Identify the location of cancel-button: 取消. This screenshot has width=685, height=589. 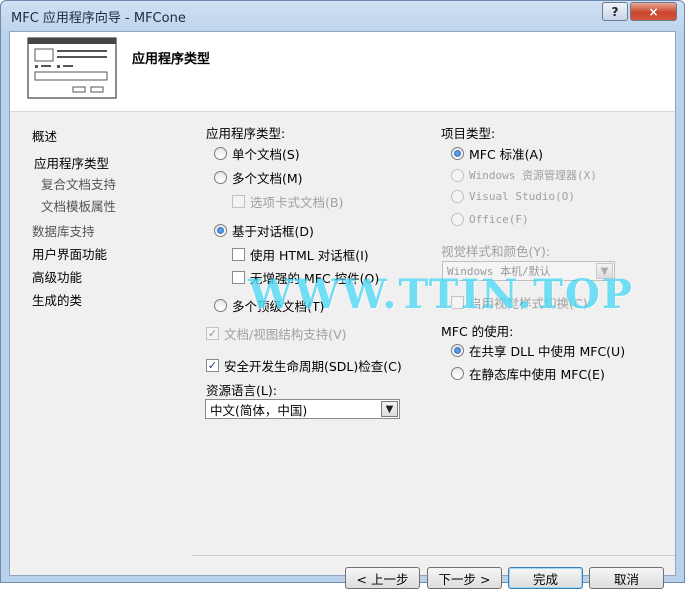
(626, 578).